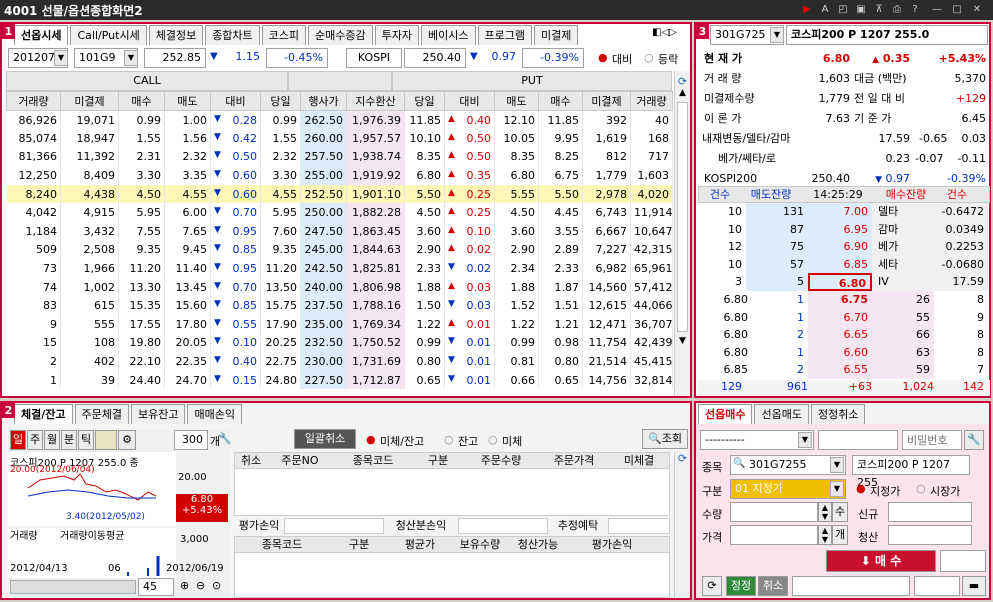  I want to click on tab-orders: 주문체결, so click(101, 414).